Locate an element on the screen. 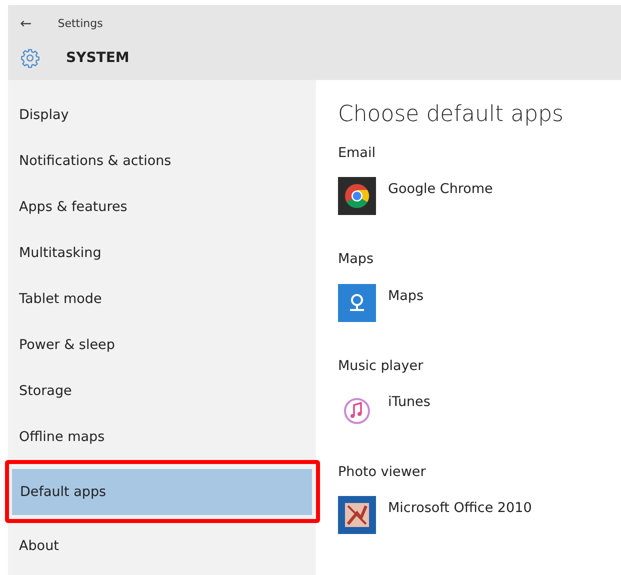 The image size is (621, 575). sidebar-item: Multitasking is located at coordinates (162, 253).